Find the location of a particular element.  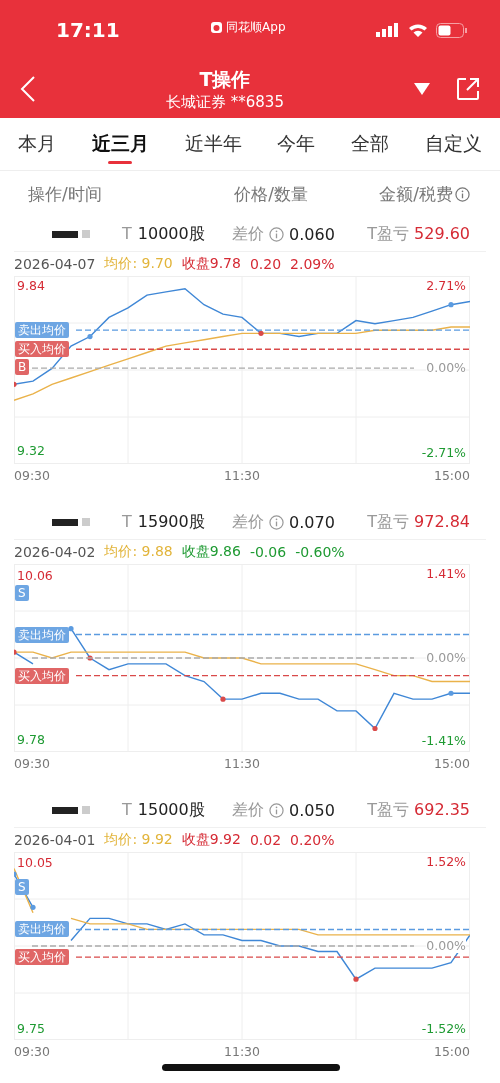

high-price-label: 10.06 is located at coordinates (35, 575).